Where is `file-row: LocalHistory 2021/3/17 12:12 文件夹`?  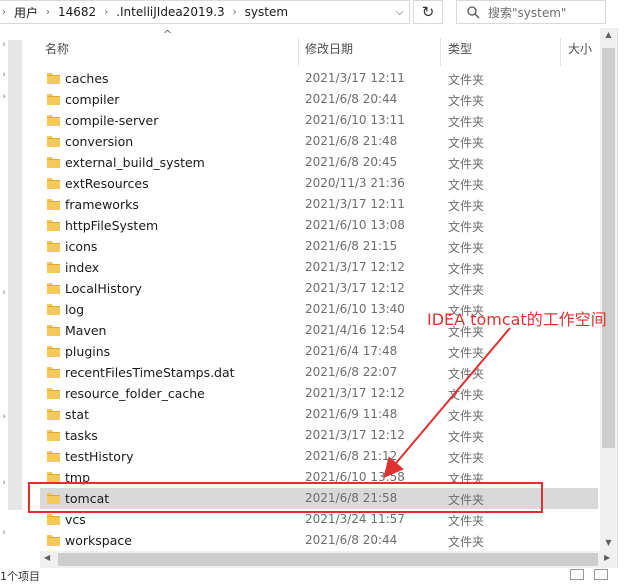 file-row: LocalHistory 2021/3/17 12:12 文件夹 is located at coordinates (319, 288).